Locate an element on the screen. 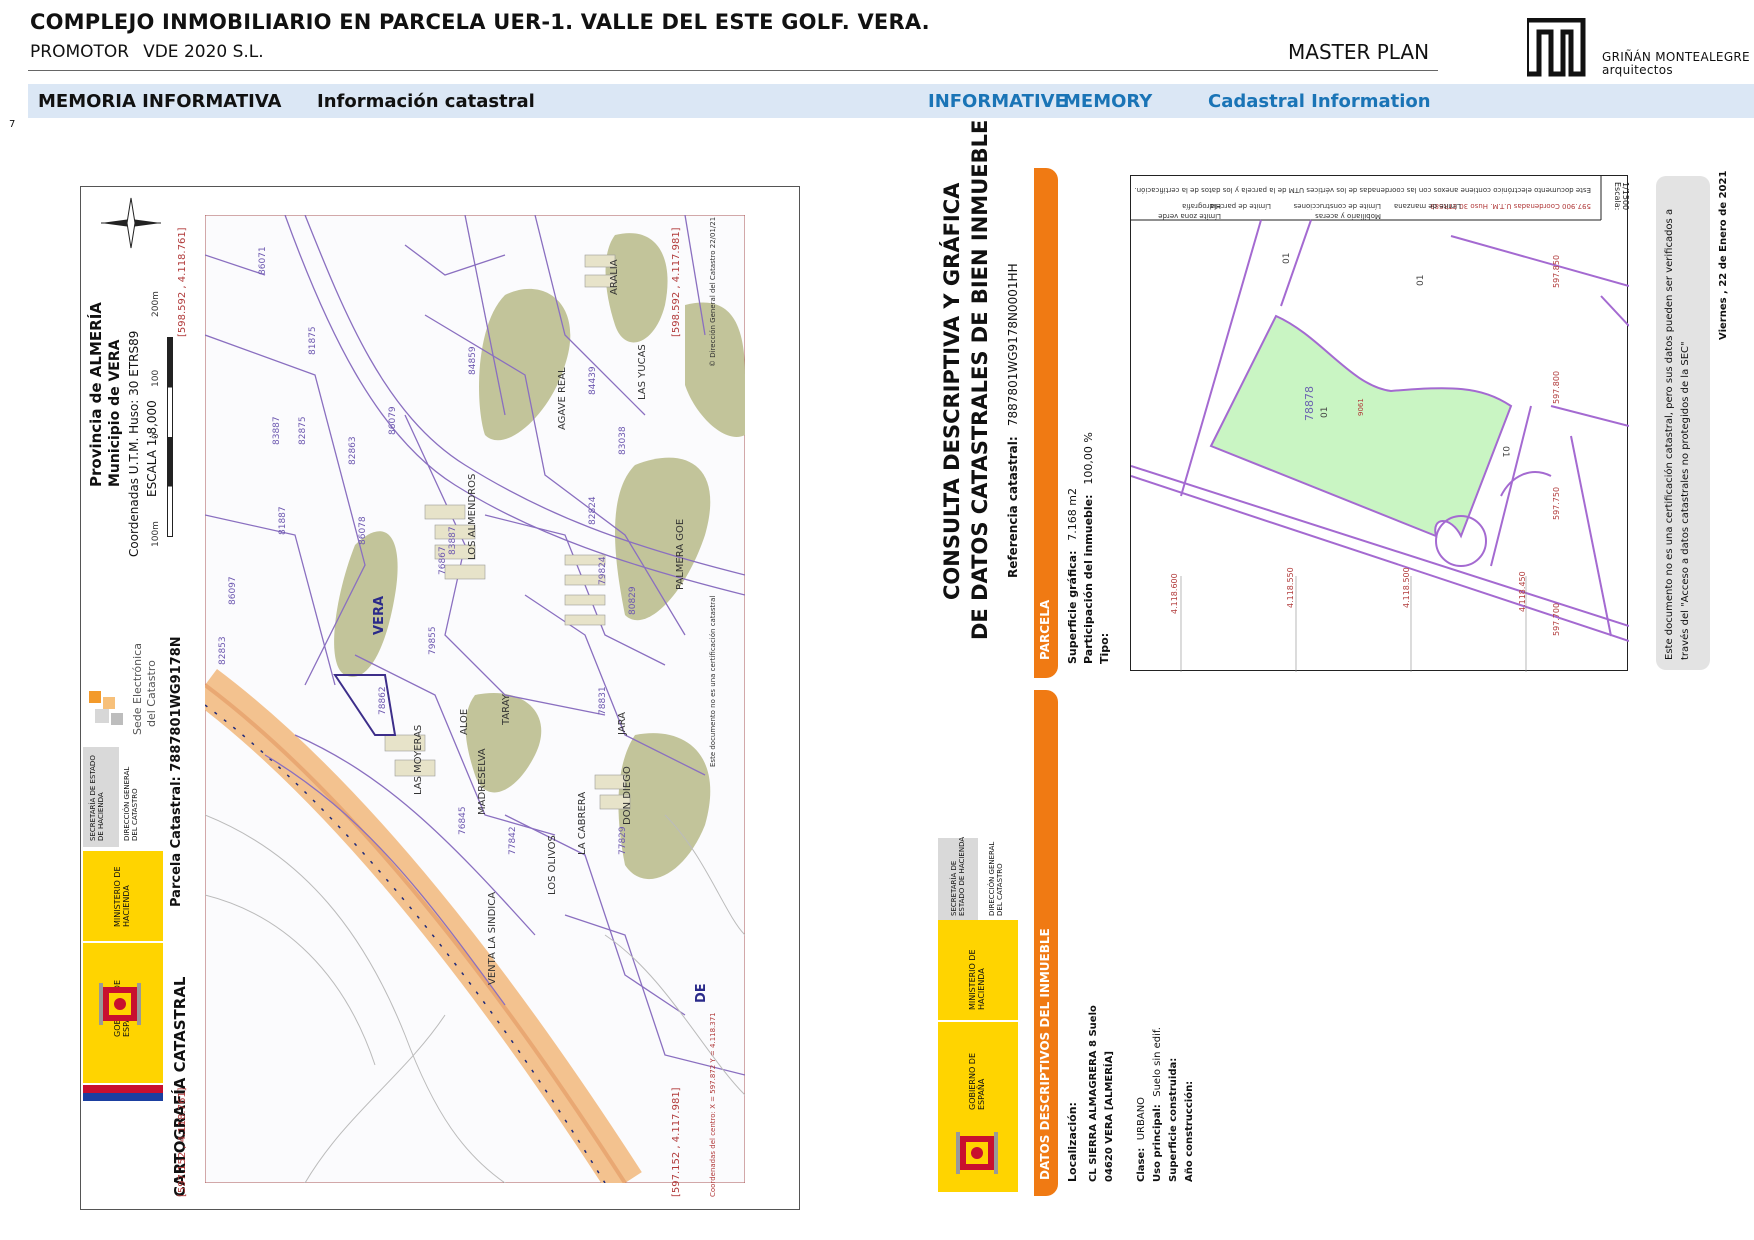 This screenshot has width=1754, height=1240. mid-ministerio-text: MINISTERIO DE HACIENDA is located at coordinates (977, 979).